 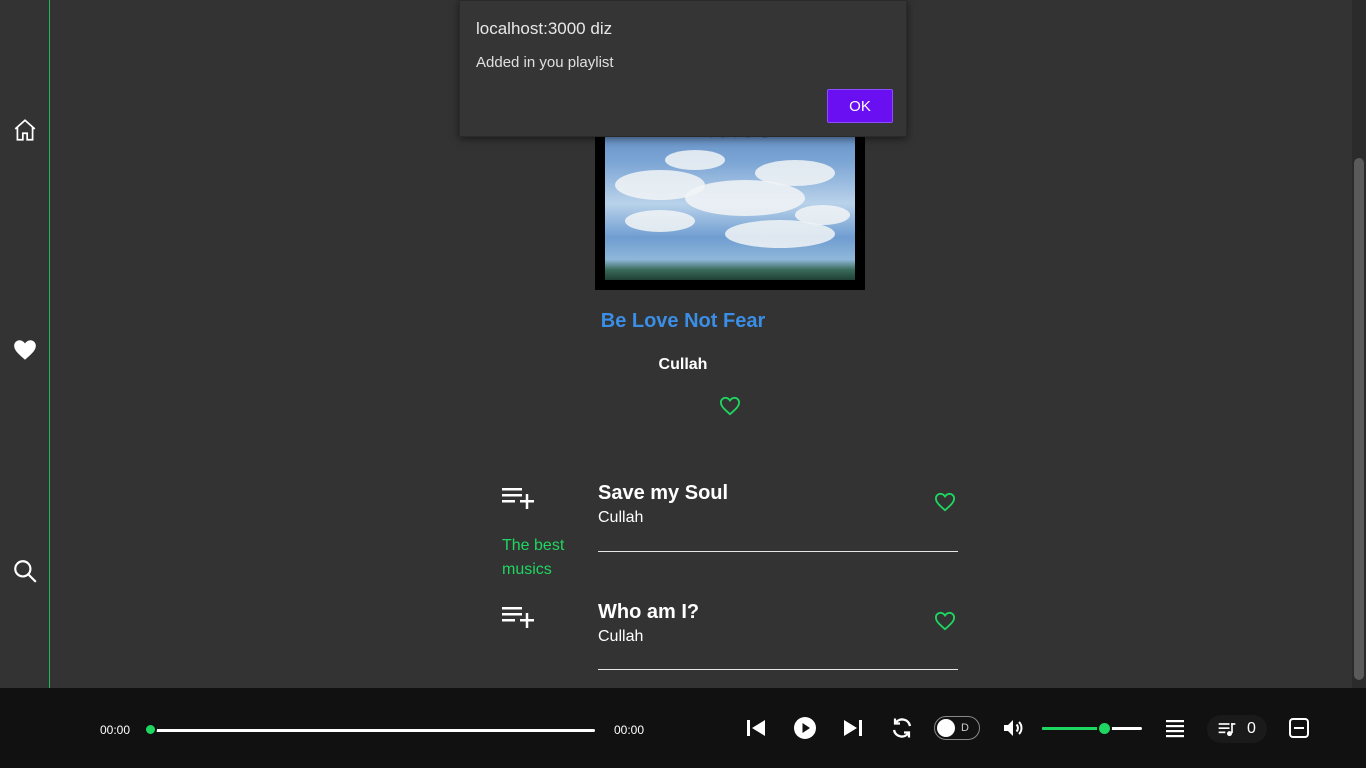 What do you see at coordinates (957, 728) in the screenshot?
I see `mode-toggle: D` at bounding box center [957, 728].